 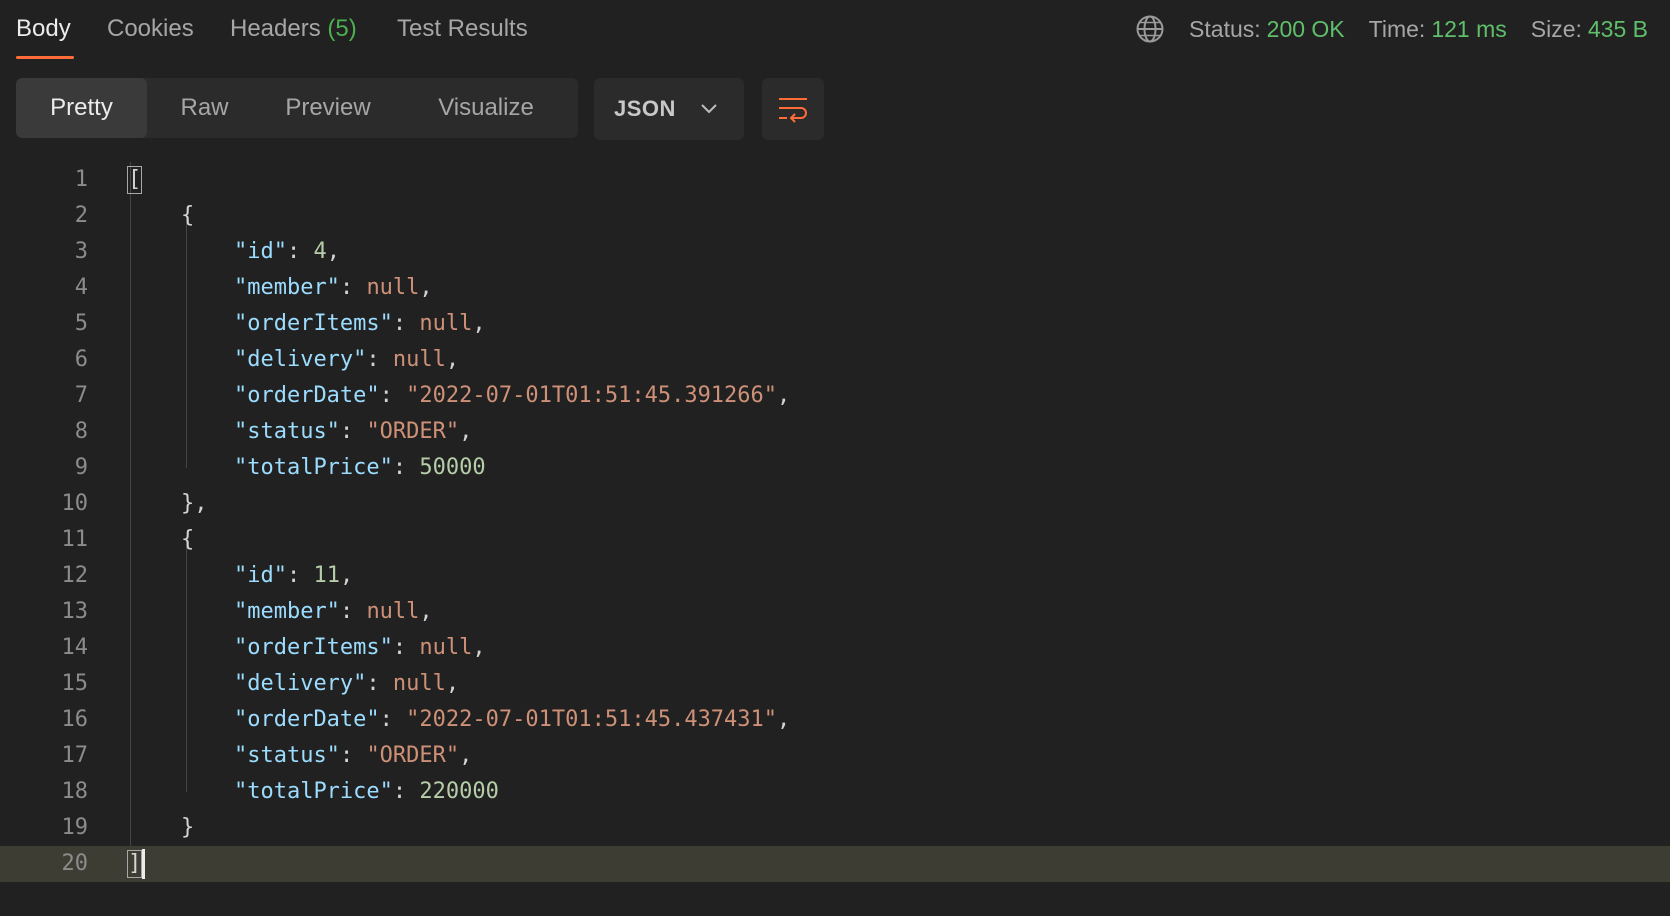 What do you see at coordinates (486, 108) in the screenshot?
I see `view-mode-visualize: Visualize` at bounding box center [486, 108].